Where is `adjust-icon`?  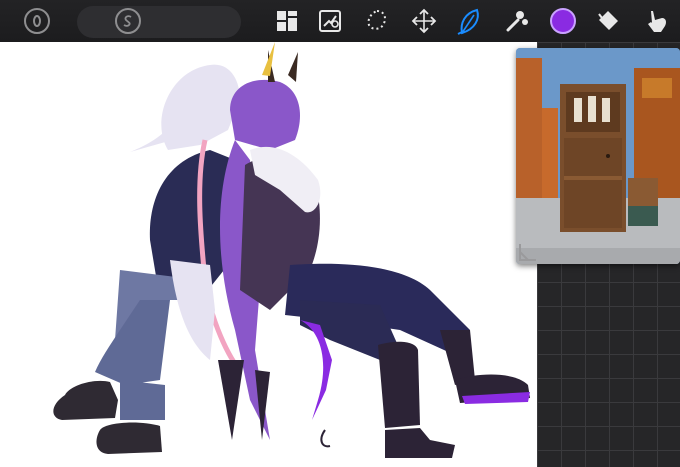
adjust-icon is located at coordinates (330, 21).